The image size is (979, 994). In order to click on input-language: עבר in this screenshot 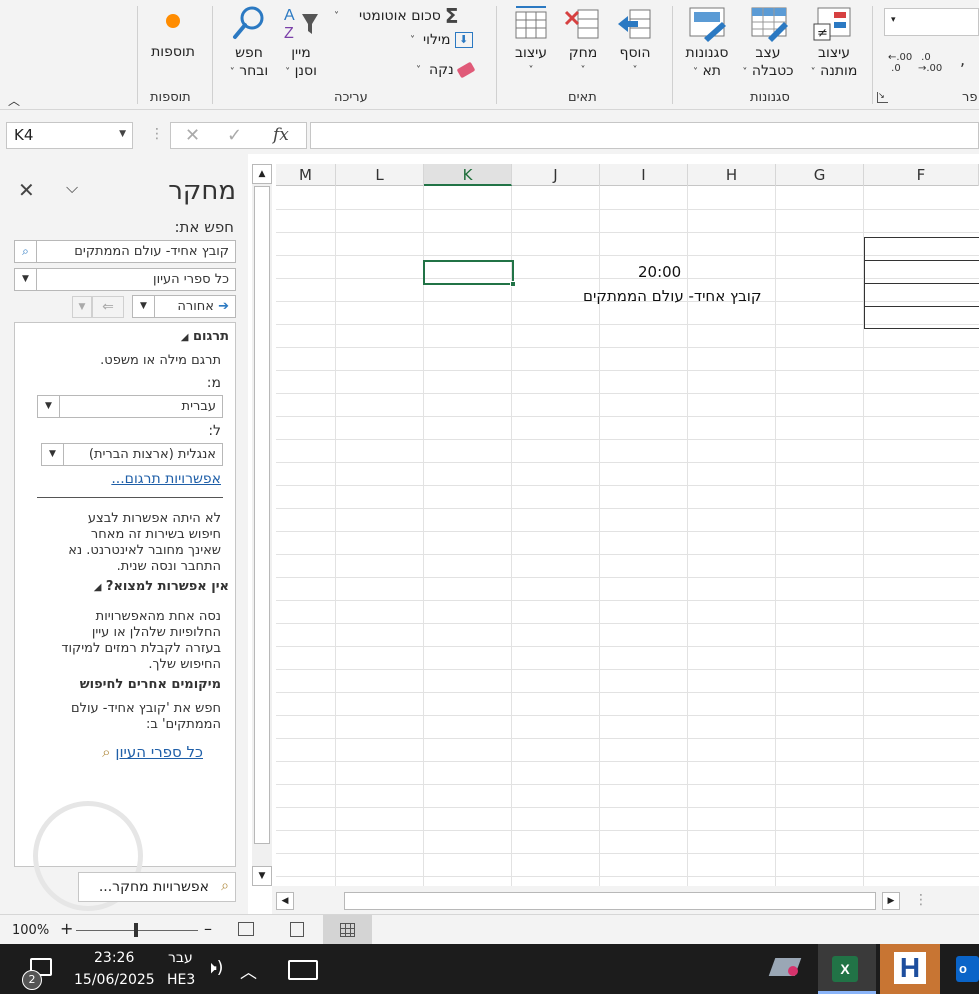, I will do `click(180, 958)`.